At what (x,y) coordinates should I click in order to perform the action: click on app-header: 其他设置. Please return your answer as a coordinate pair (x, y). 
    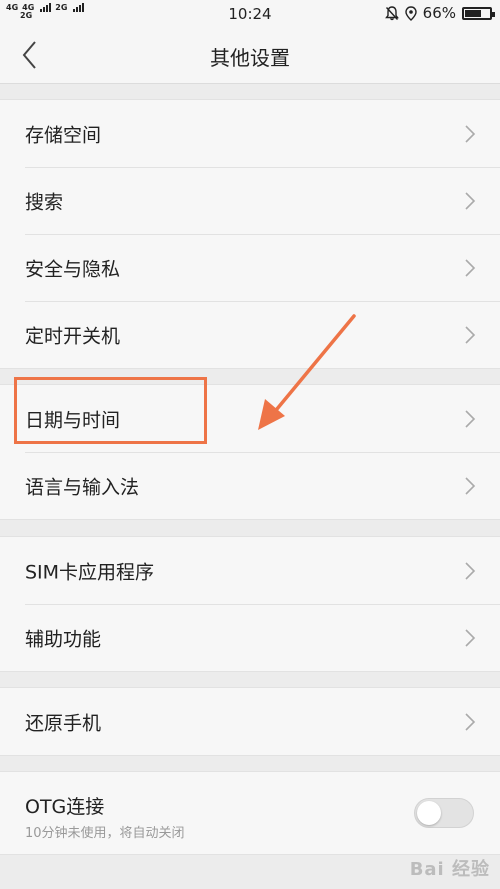
    Looking at the image, I should click on (250, 56).